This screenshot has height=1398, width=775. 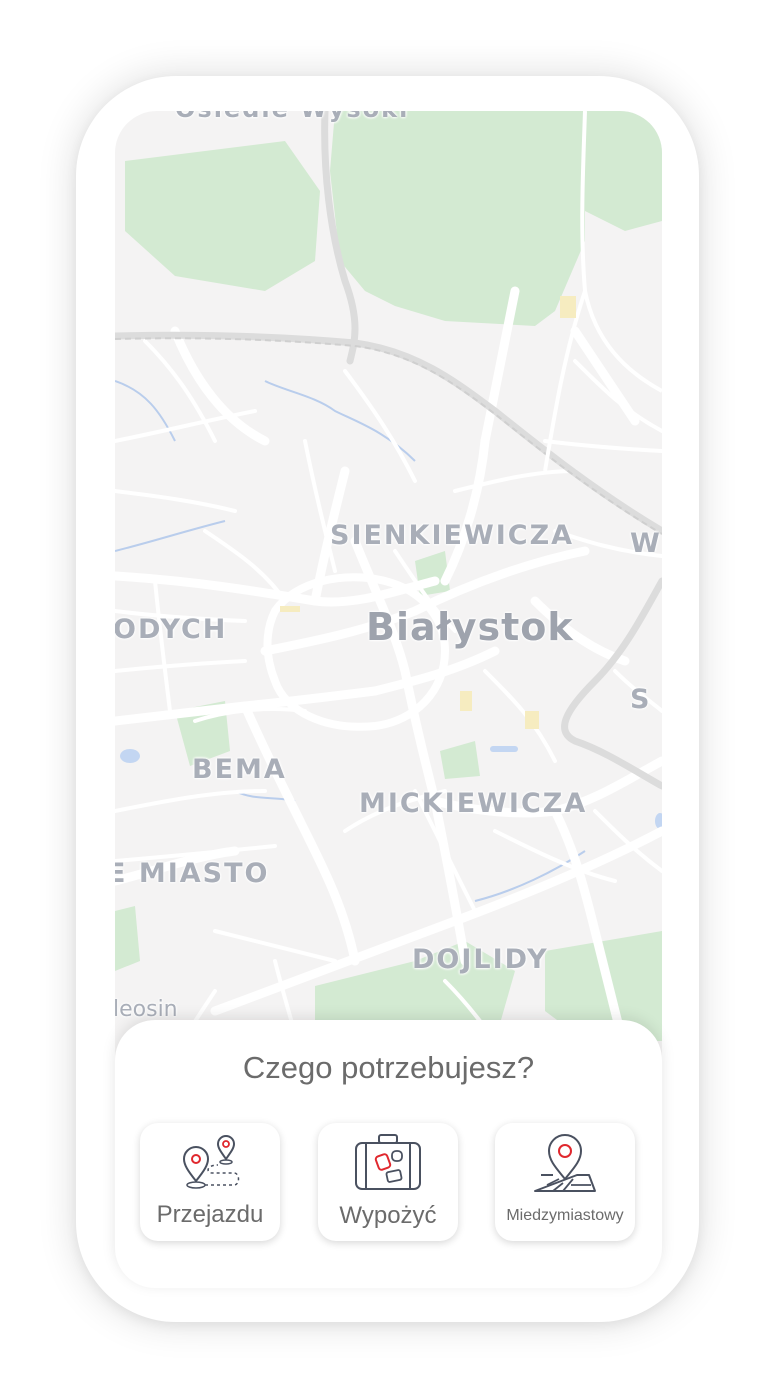 I want to click on map-label-sienkiewicza: SIENKIEWICZA, so click(x=452, y=535).